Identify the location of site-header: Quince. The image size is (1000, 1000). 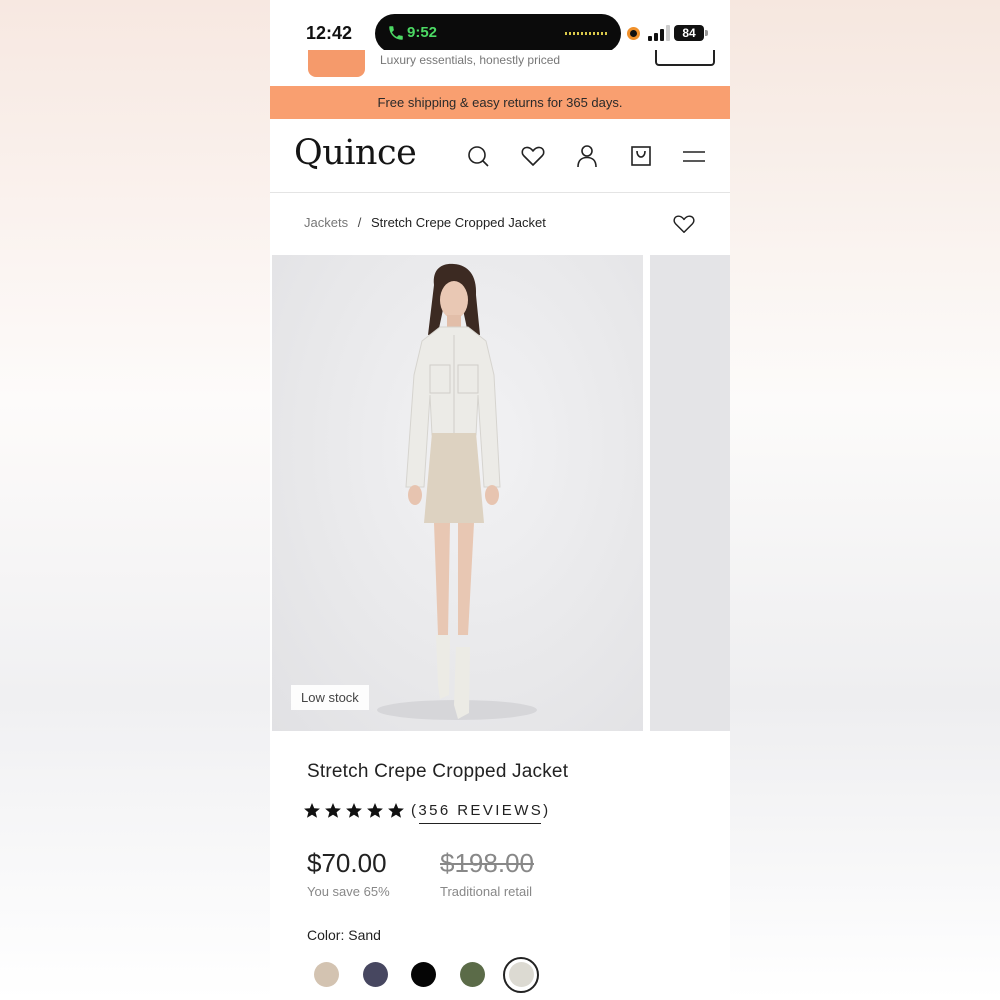
(500, 156).